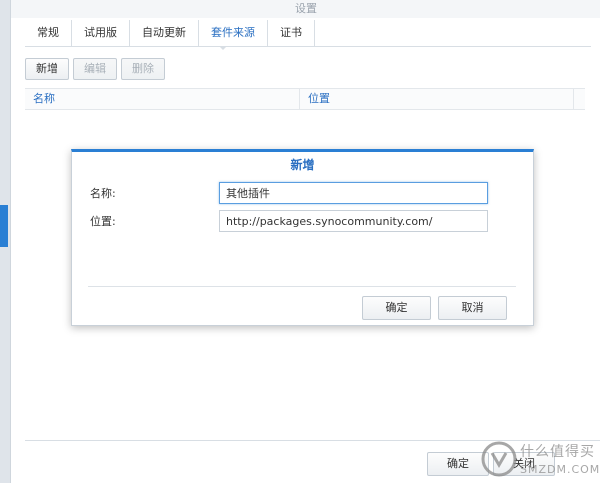  Describe the element at coordinates (47, 69) in the screenshot. I see `add-button: 新增` at that location.